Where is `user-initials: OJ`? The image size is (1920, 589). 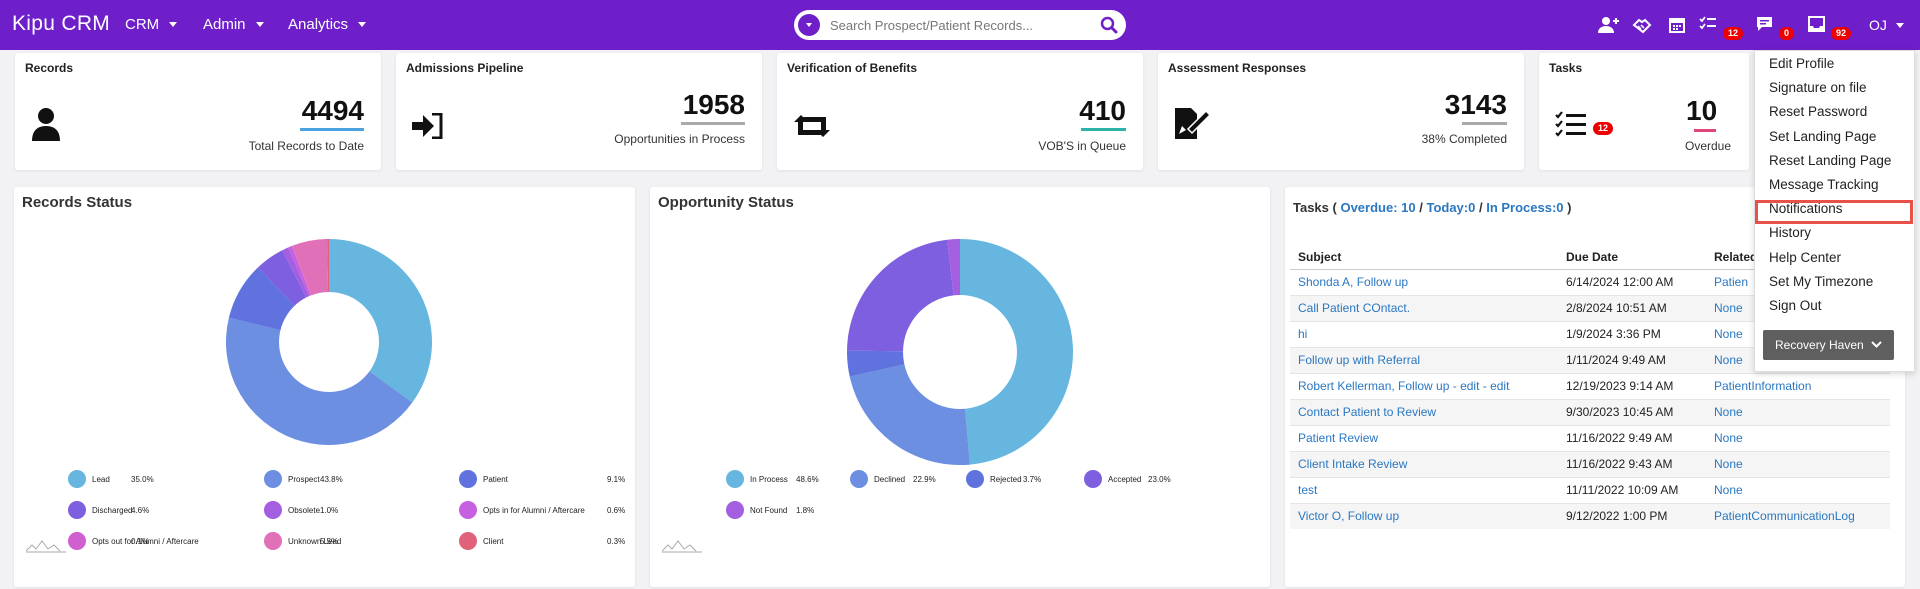 user-initials: OJ is located at coordinates (1878, 25).